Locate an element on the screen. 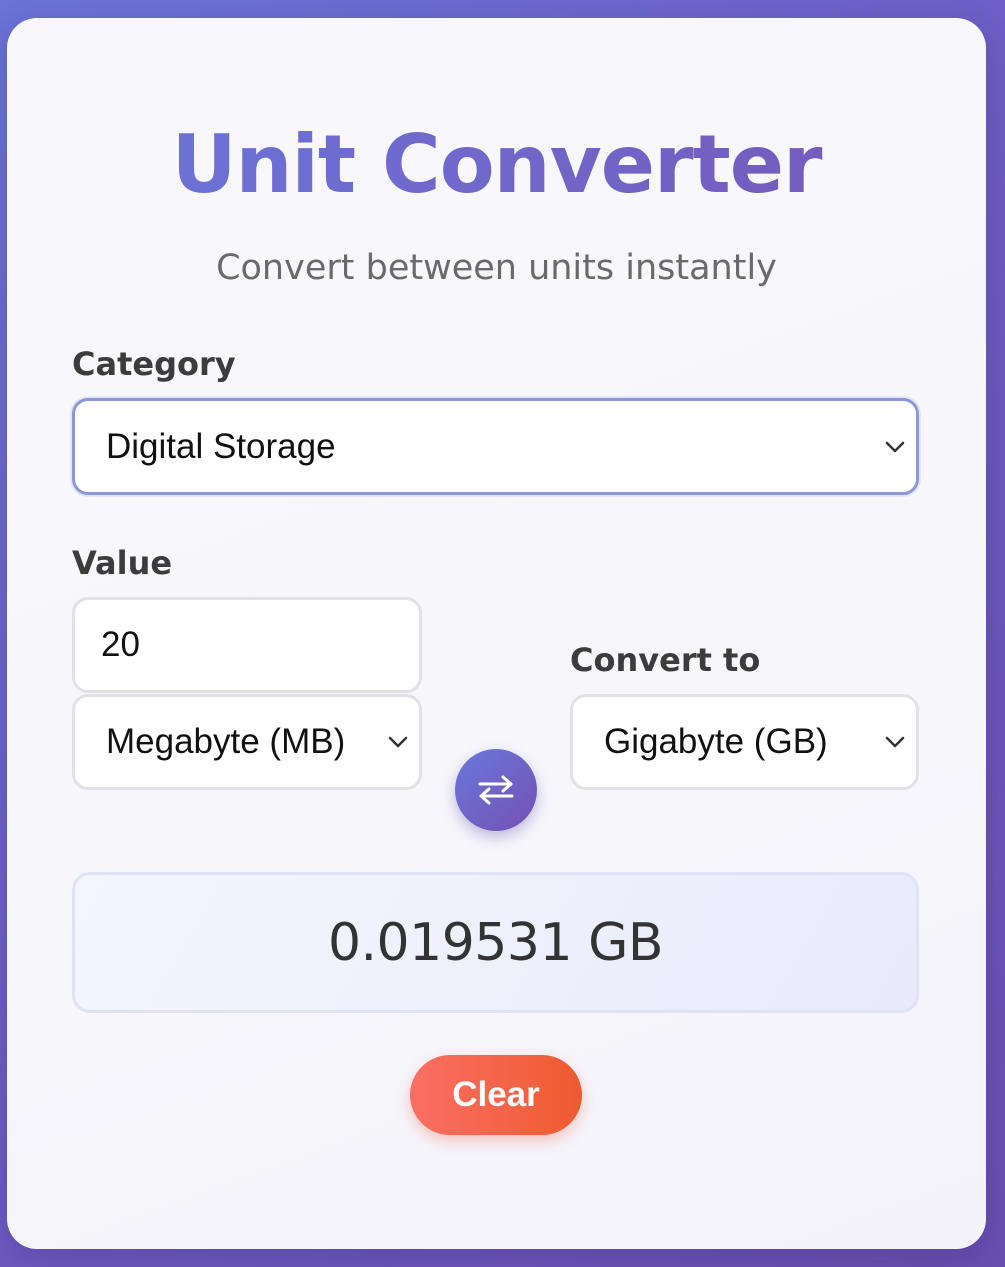 The width and height of the screenshot is (1005, 1267). swap-arrows-icon is located at coordinates (496, 790).